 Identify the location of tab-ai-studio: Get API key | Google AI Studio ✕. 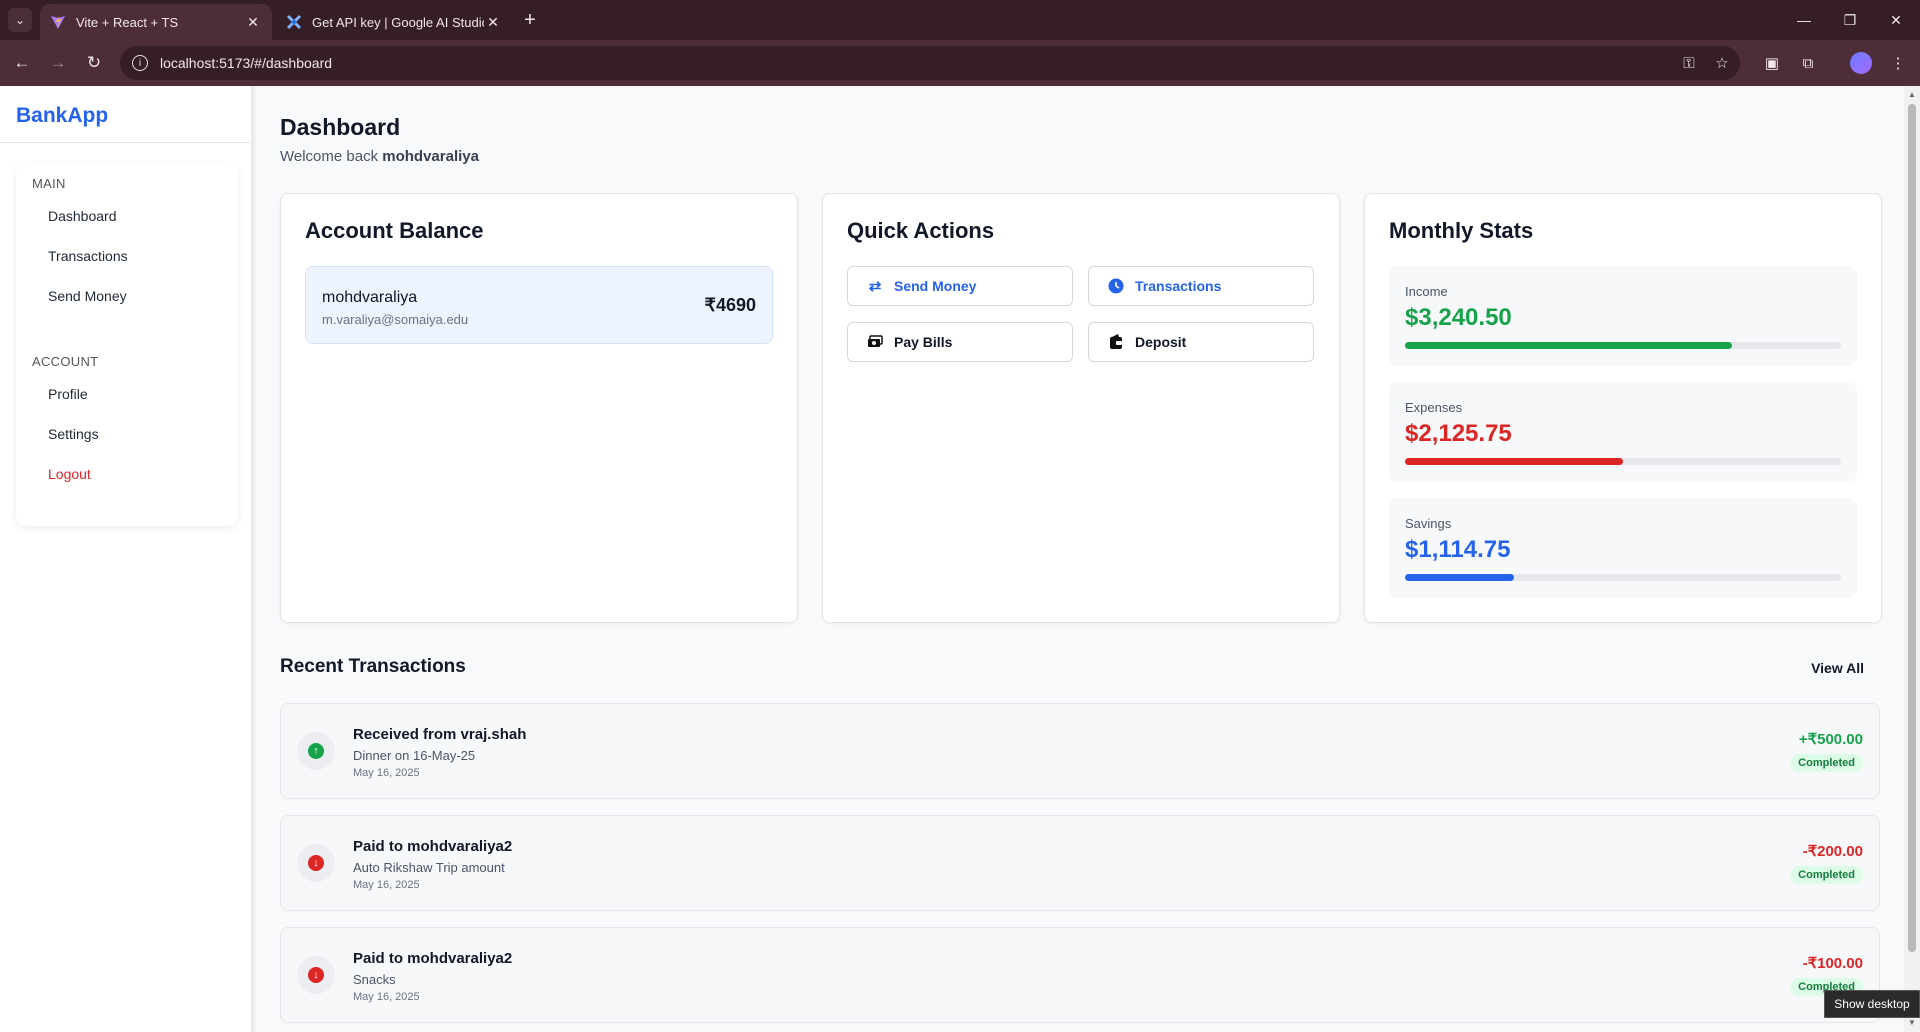
(394, 22).